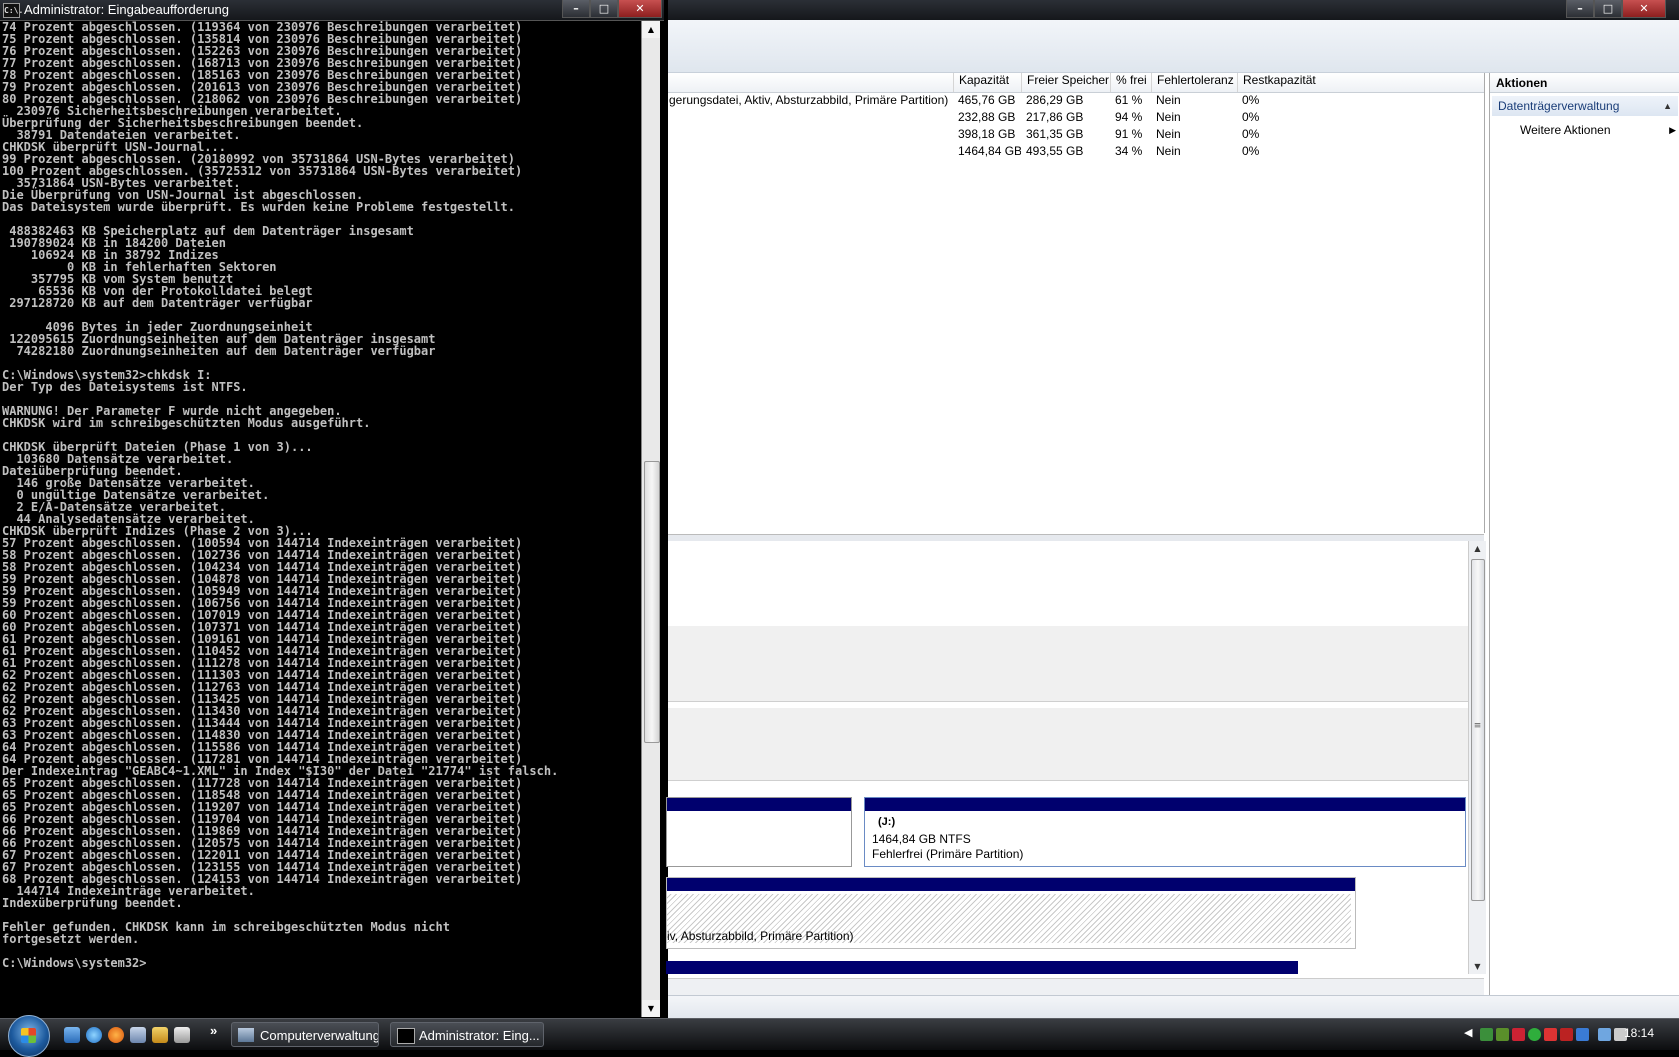  Describe the element at coordinates (1076, 118) in the screenshot. I see `volume-row: 232,88 GB 217,86 GB 94 % Nein 0%` at that location.